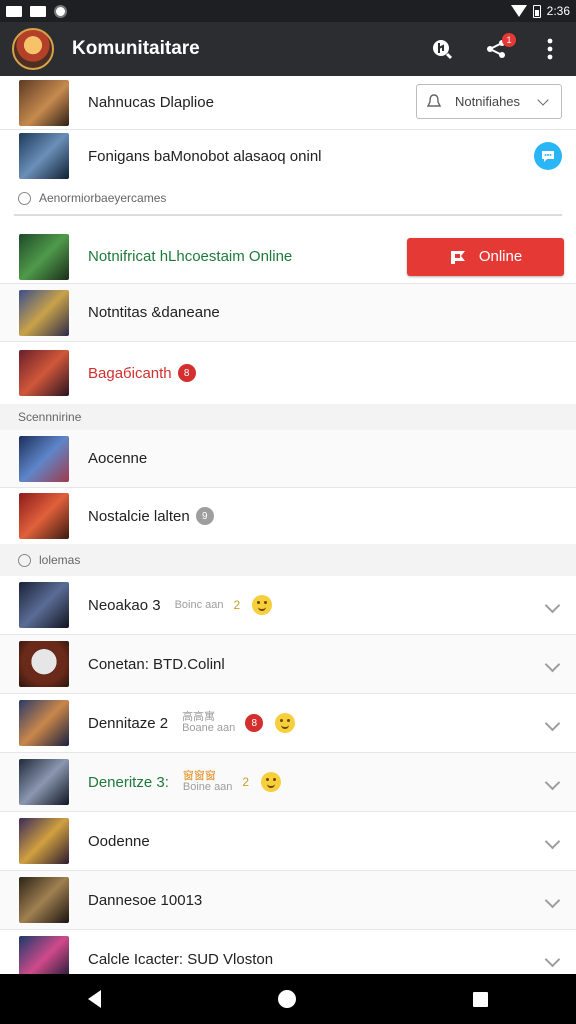 The image size is (576, 1024). I want to click on count-badge: 9, so click(204, 516).